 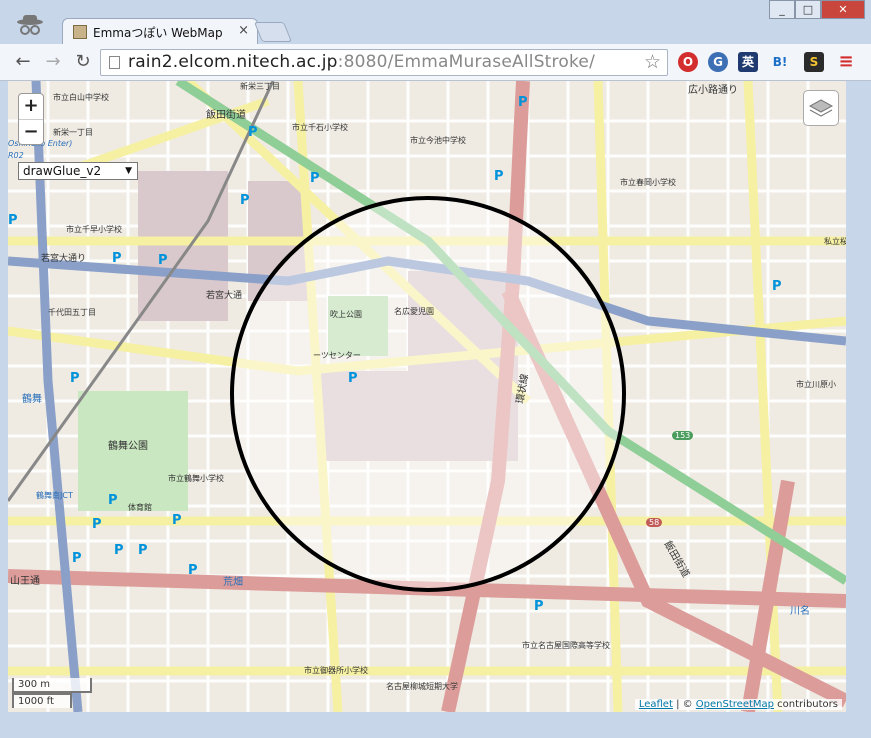 I want to click on map-label: ーツセンター, so click(x=337, y=355).